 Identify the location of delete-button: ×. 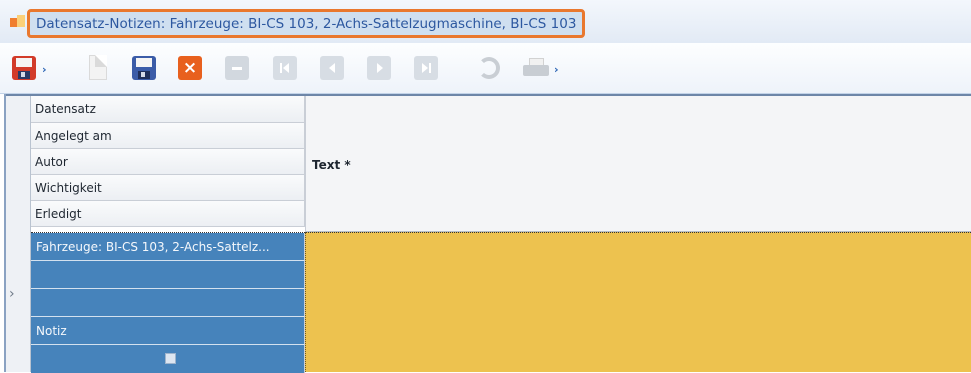
(190, 68).